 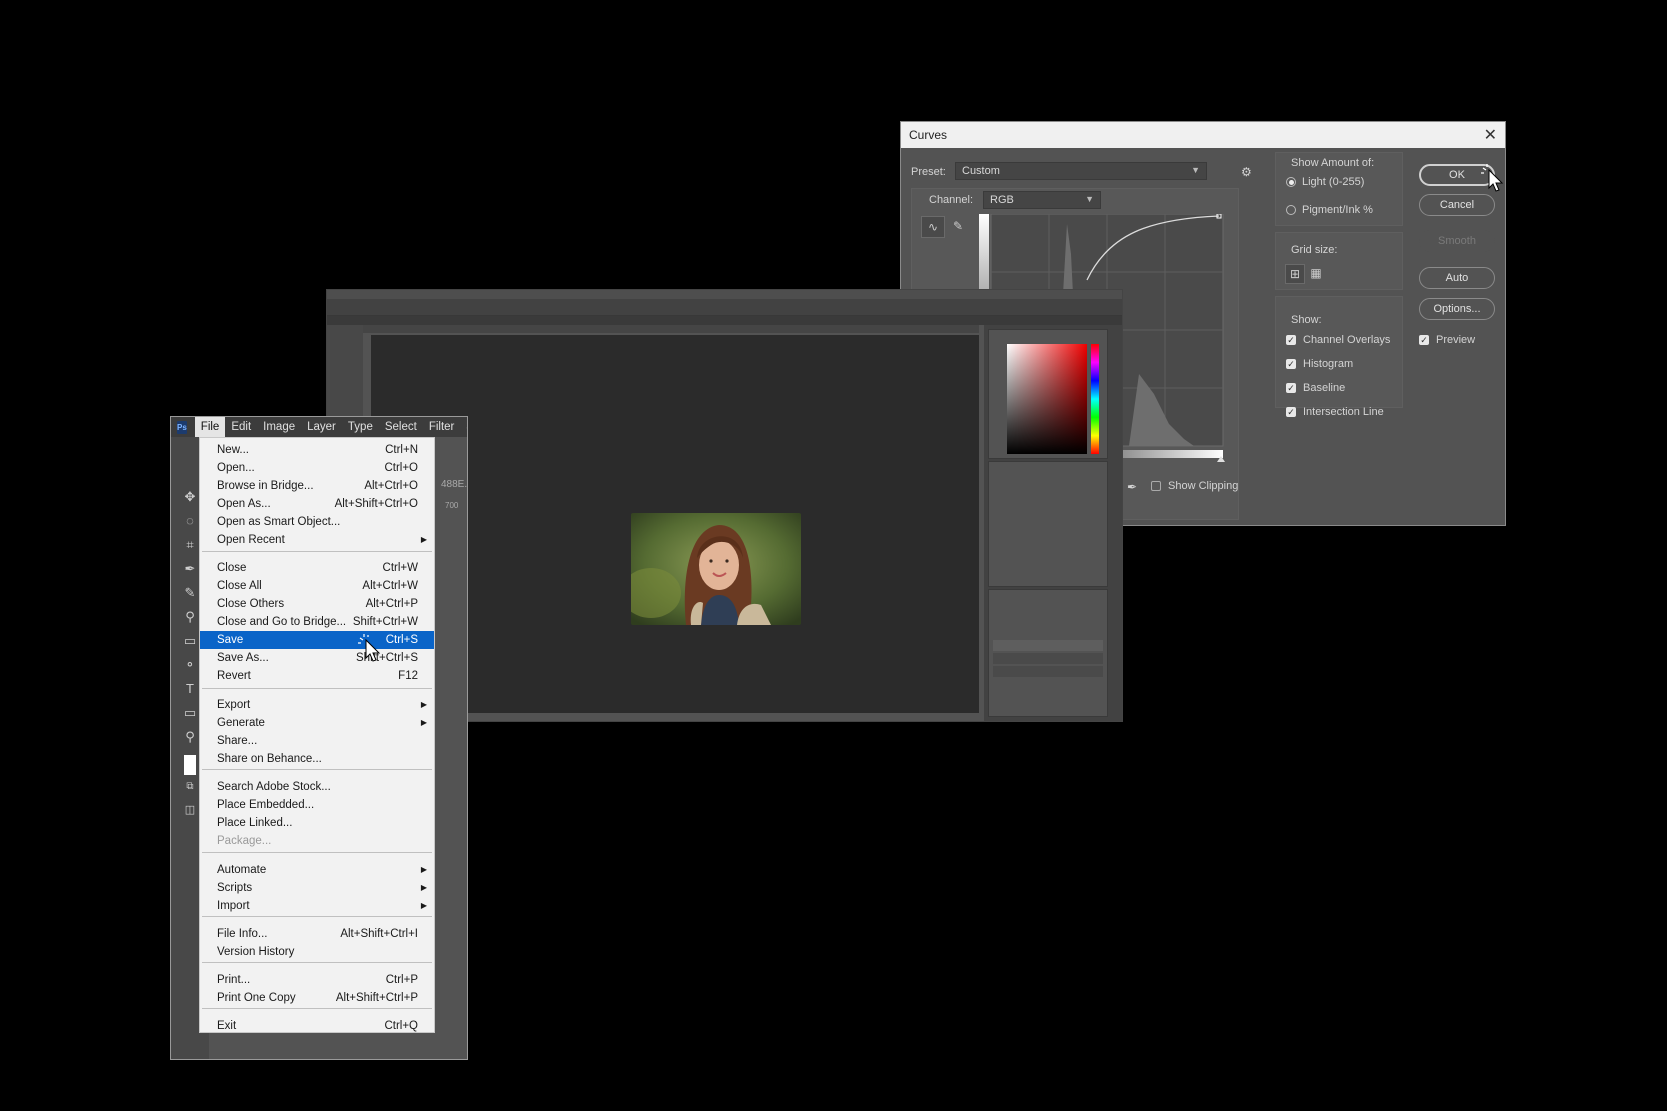 I want to click on baseline-checkbox: ✓ Baseline, so click(x=1315, y=388).